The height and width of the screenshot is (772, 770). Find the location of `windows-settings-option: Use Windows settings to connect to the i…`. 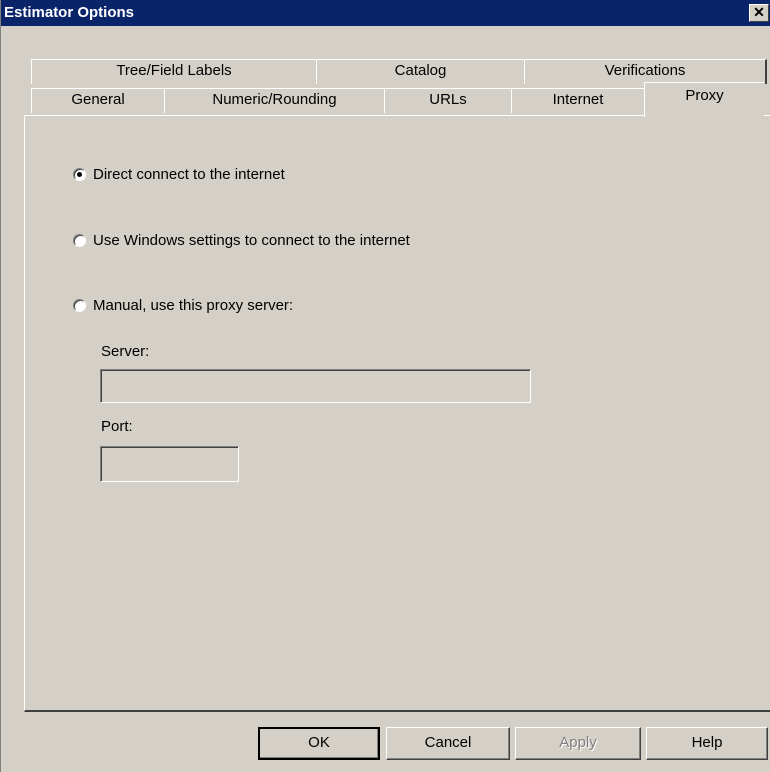

windows-settings-option: Use Windows settings to connect to the i… is located at coordinates (241, 240).